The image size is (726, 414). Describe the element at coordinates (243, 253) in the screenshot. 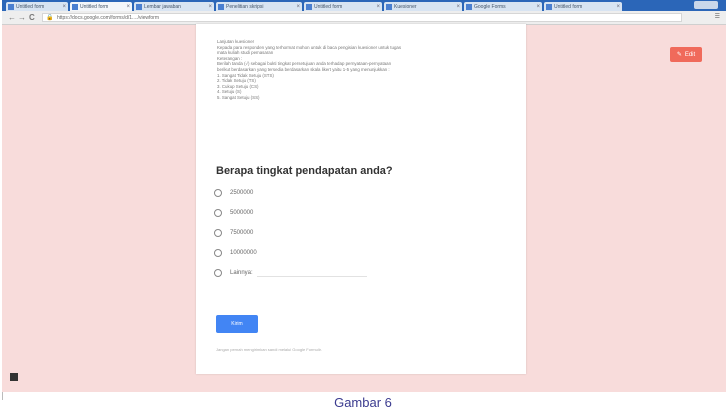

I see `option-label: 10000000` at that location.